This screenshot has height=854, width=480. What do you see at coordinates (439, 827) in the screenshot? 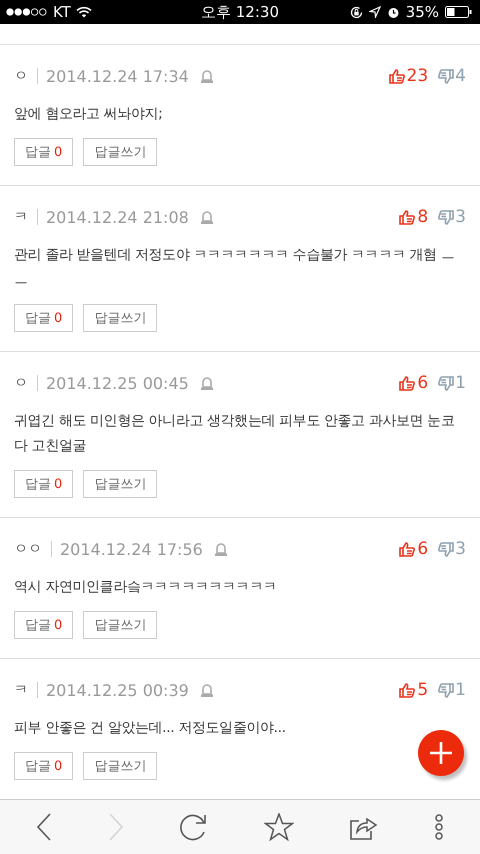
I see `more-icon` at bounding box center [439, 827].